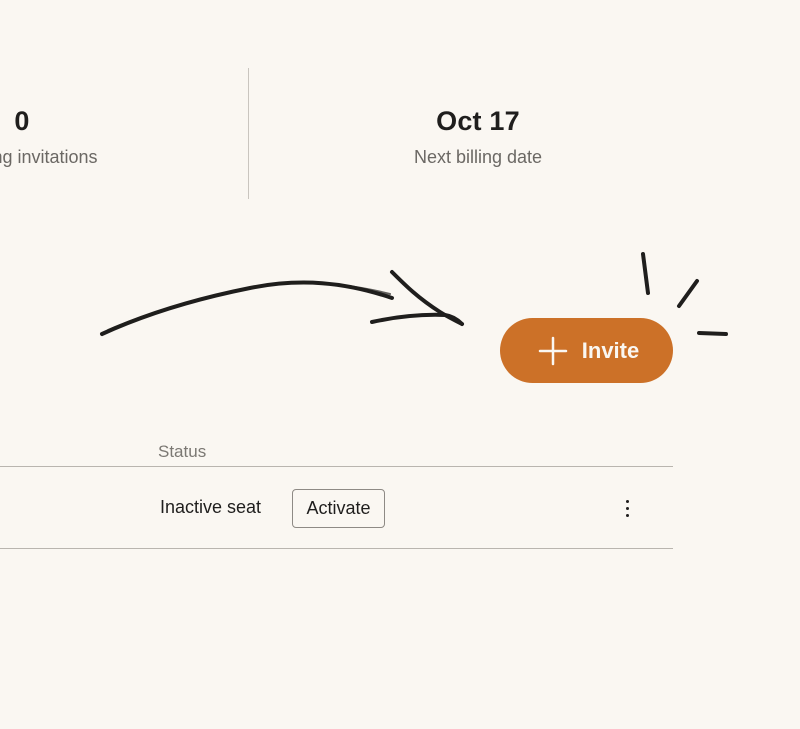 The height and width of the screenshot is (729, 800). I want to click on more-vertical-icon, so click(627, 508).